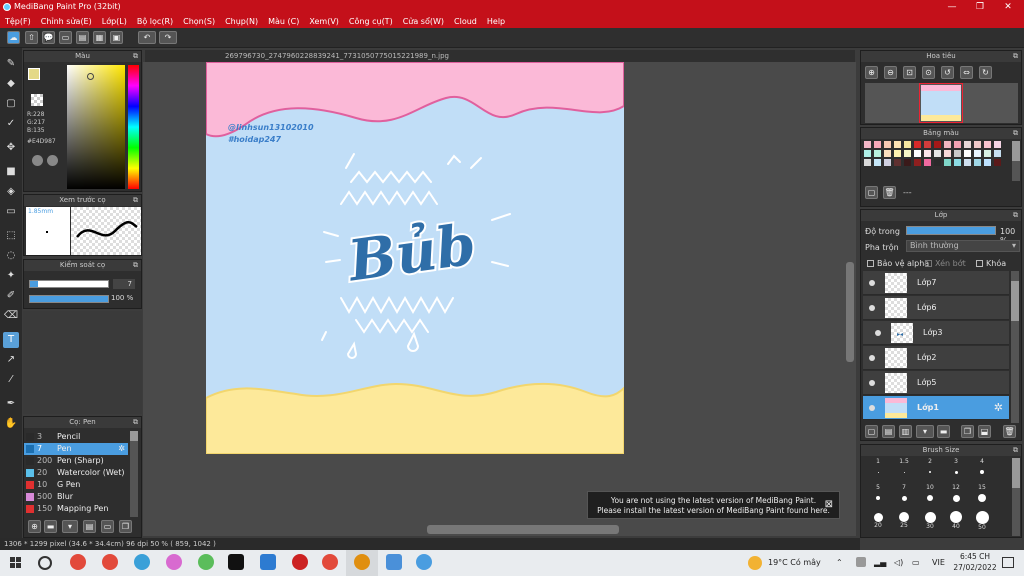 The height and width of the screenshot is (576, 1024). I want to click on close-button: ✕, so click(1008, 7).